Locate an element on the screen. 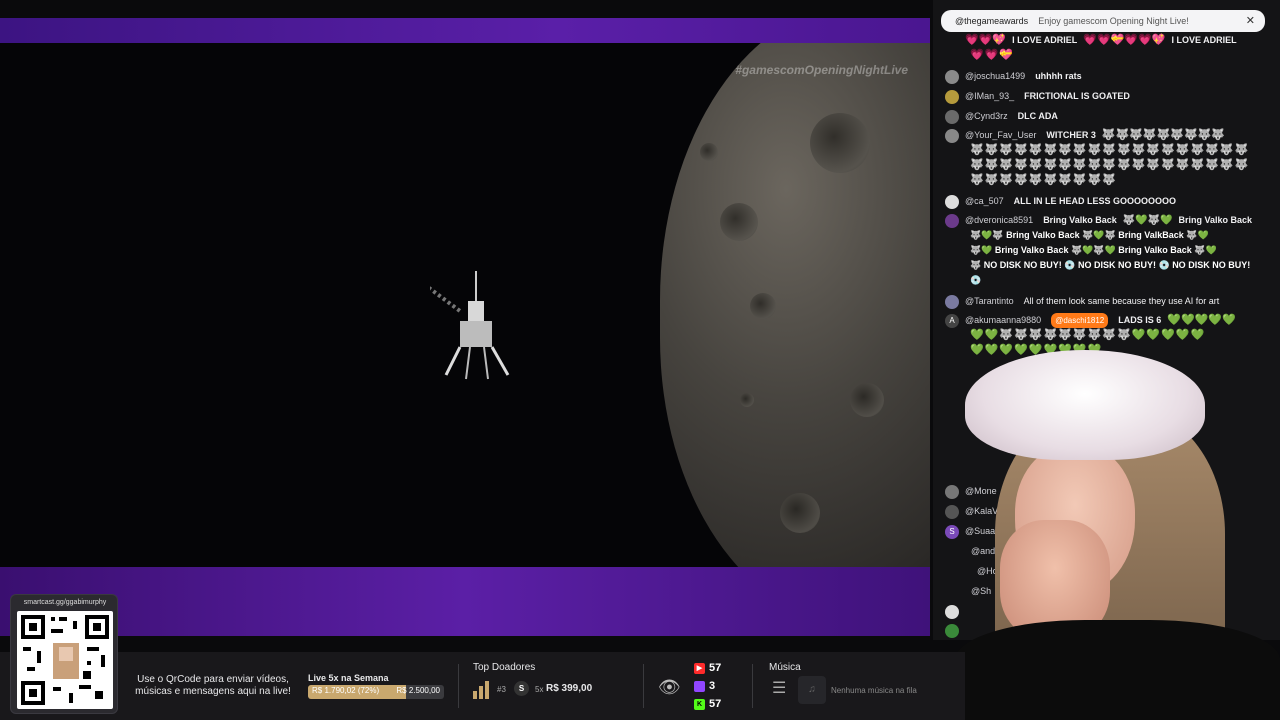 The width and height of the screenshot is (1280, 720). goal-current: R$ 1.790,02 (72%) is located at coordinates (346, 690).